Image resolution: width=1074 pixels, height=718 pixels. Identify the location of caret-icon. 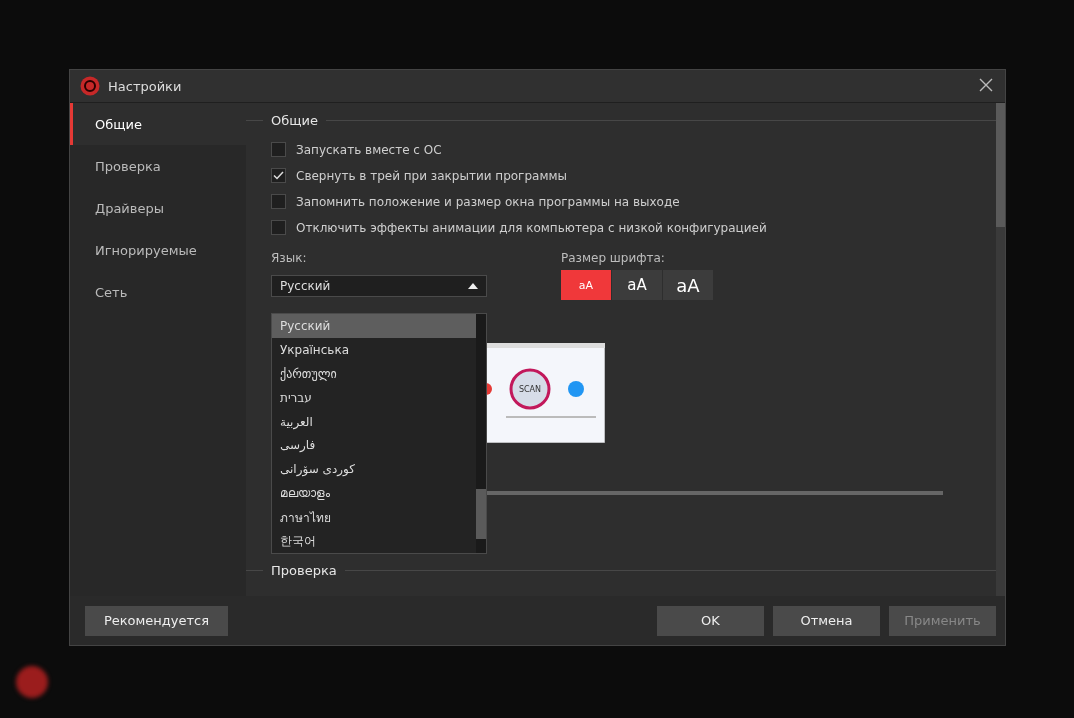
(473, 286).